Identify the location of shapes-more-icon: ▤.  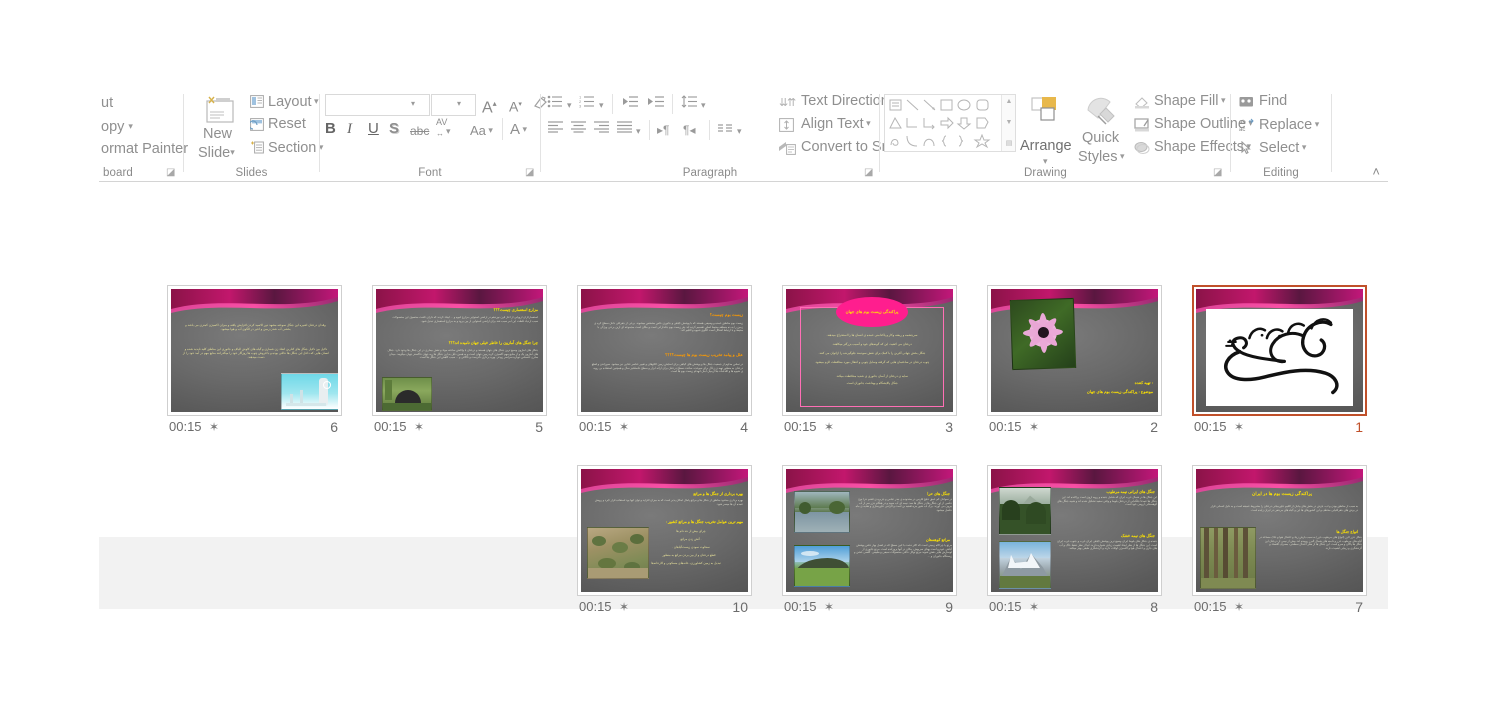
(1009, 144).